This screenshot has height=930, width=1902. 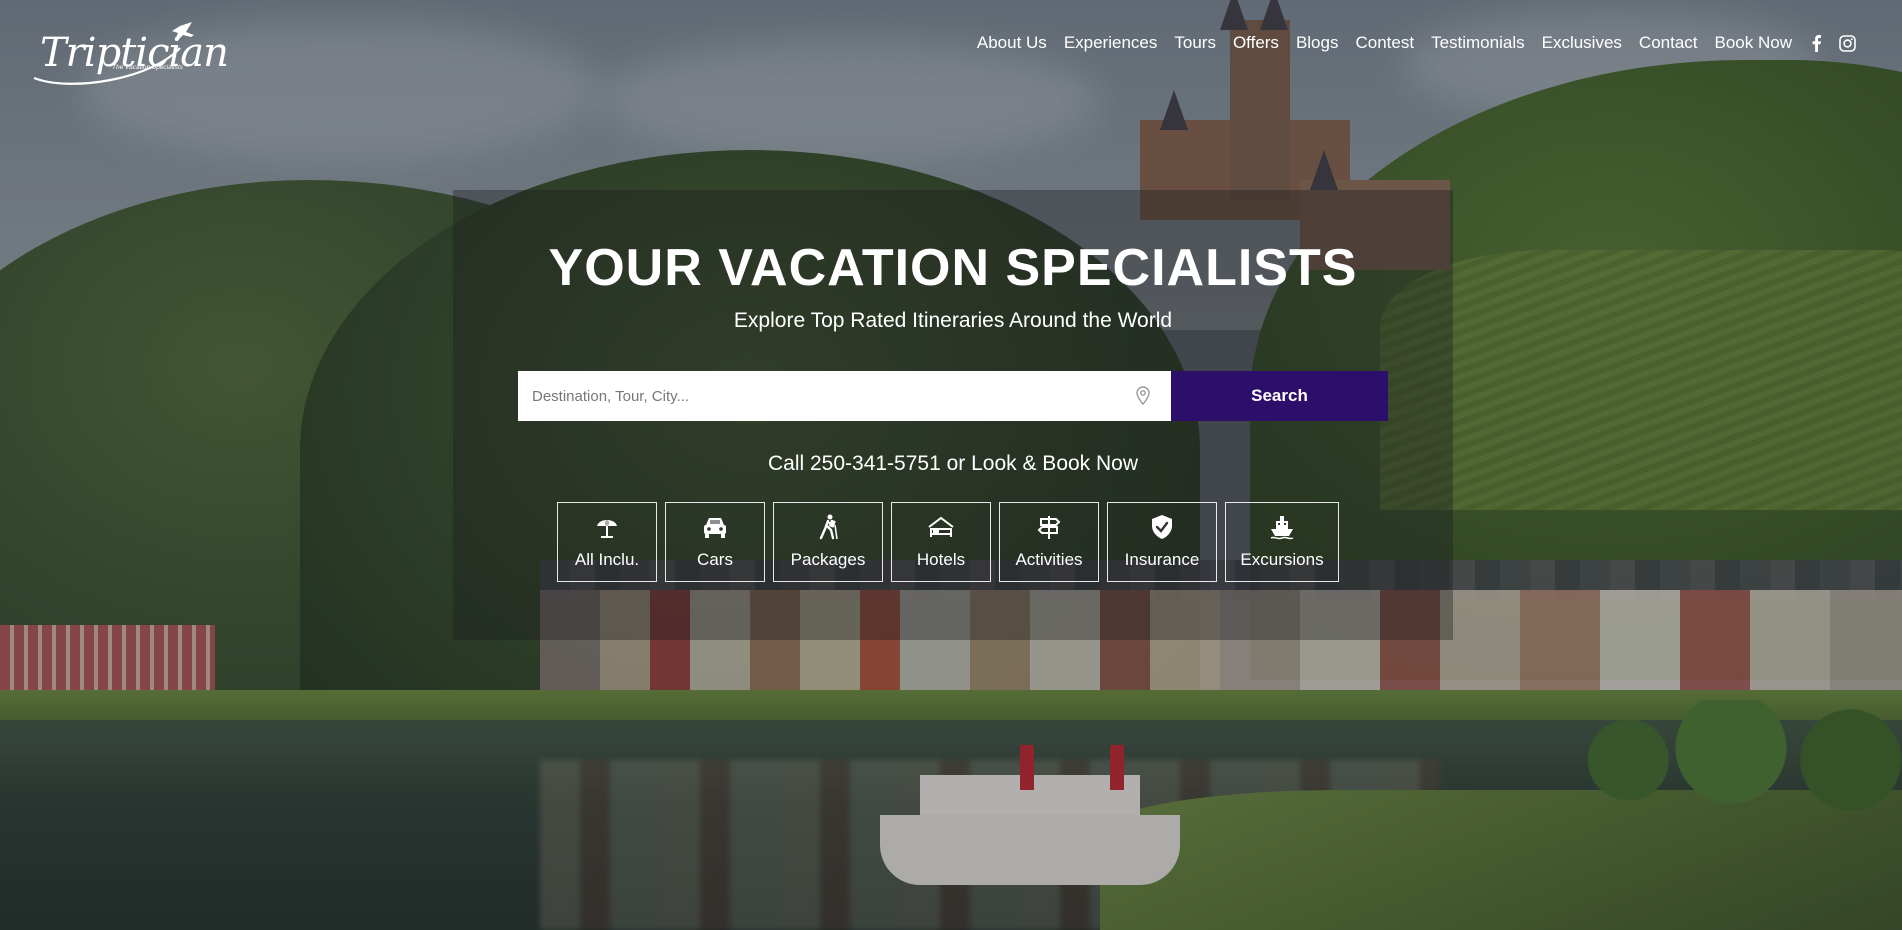 I want to click on shield-icon, so click(x=1162, y=527).